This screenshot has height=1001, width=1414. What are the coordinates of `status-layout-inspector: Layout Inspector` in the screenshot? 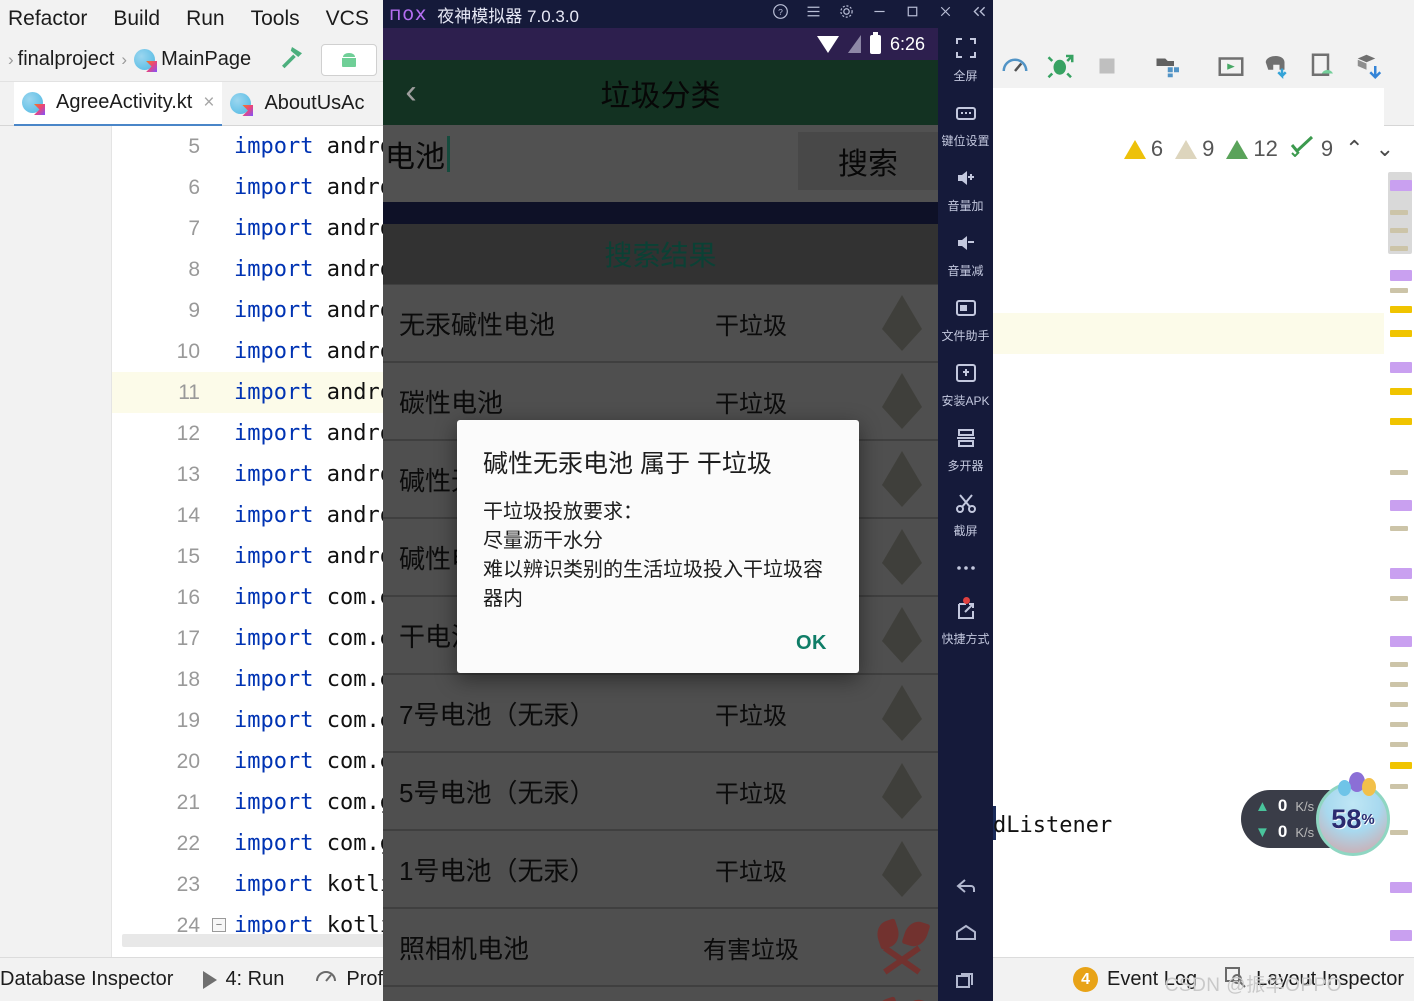 It's located at (1313, 980).